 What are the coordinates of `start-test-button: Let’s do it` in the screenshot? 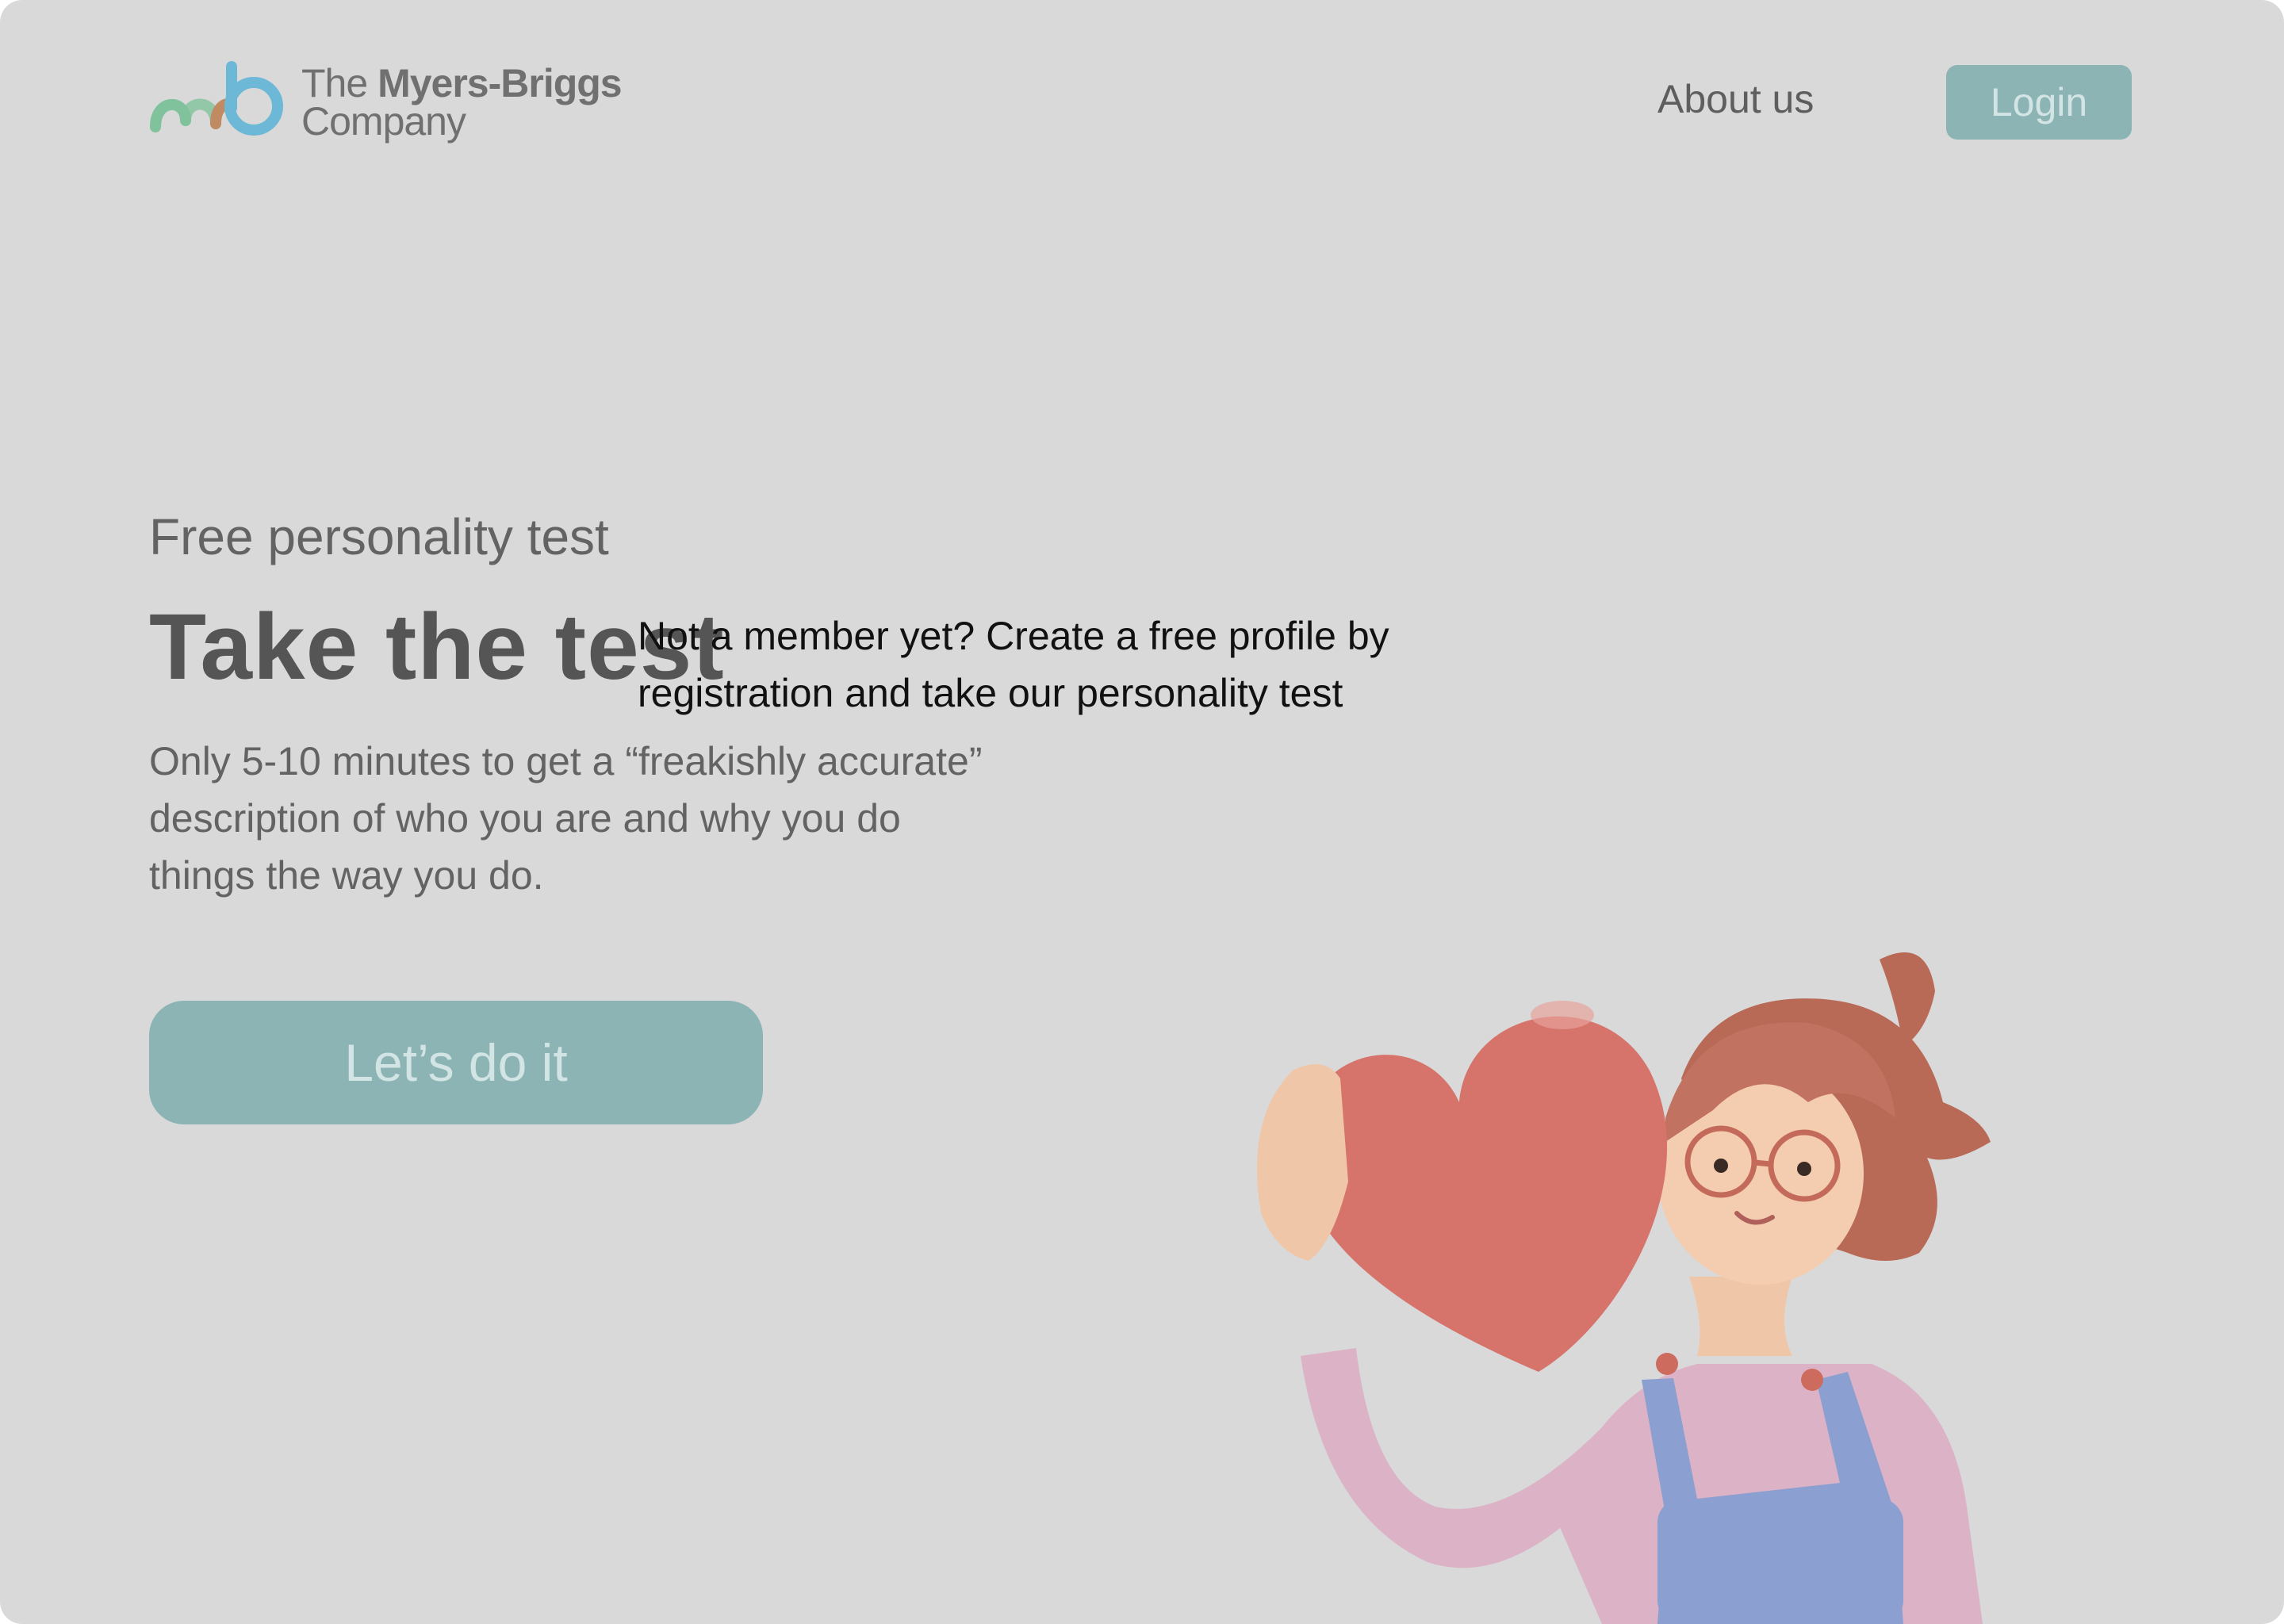 It's located at (456, 1062).